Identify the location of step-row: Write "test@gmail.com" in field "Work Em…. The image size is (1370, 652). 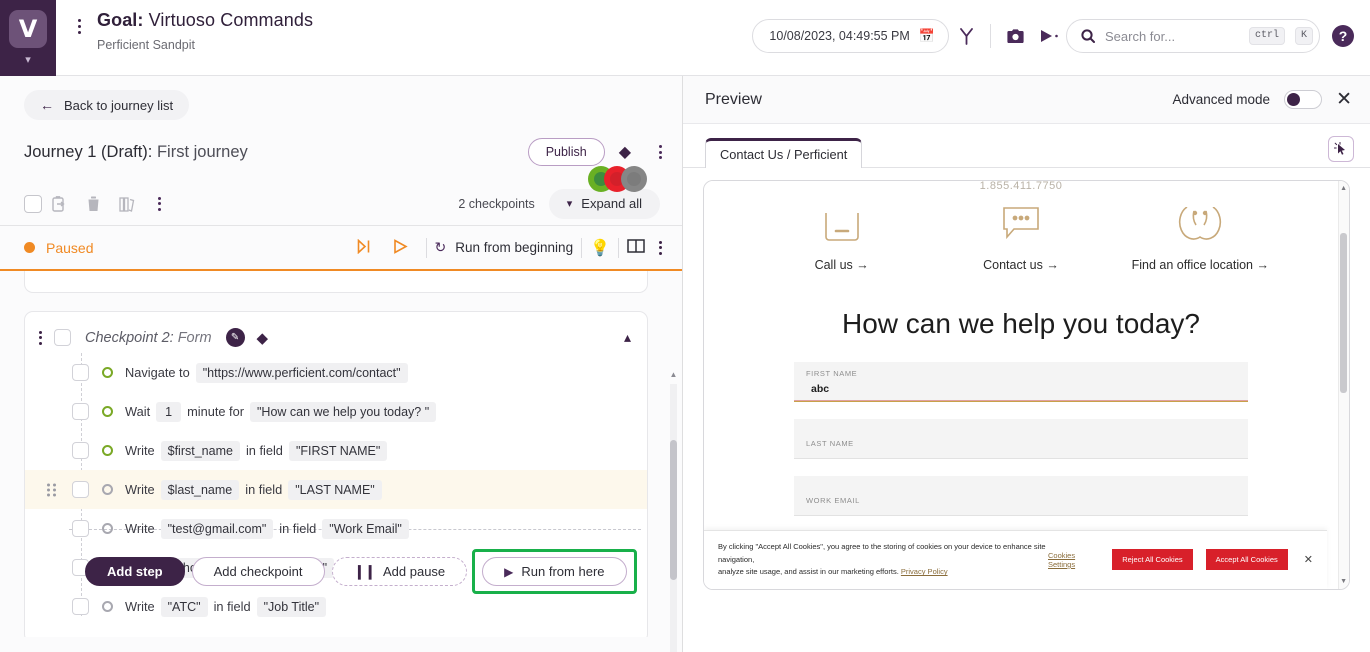
(336, 528).